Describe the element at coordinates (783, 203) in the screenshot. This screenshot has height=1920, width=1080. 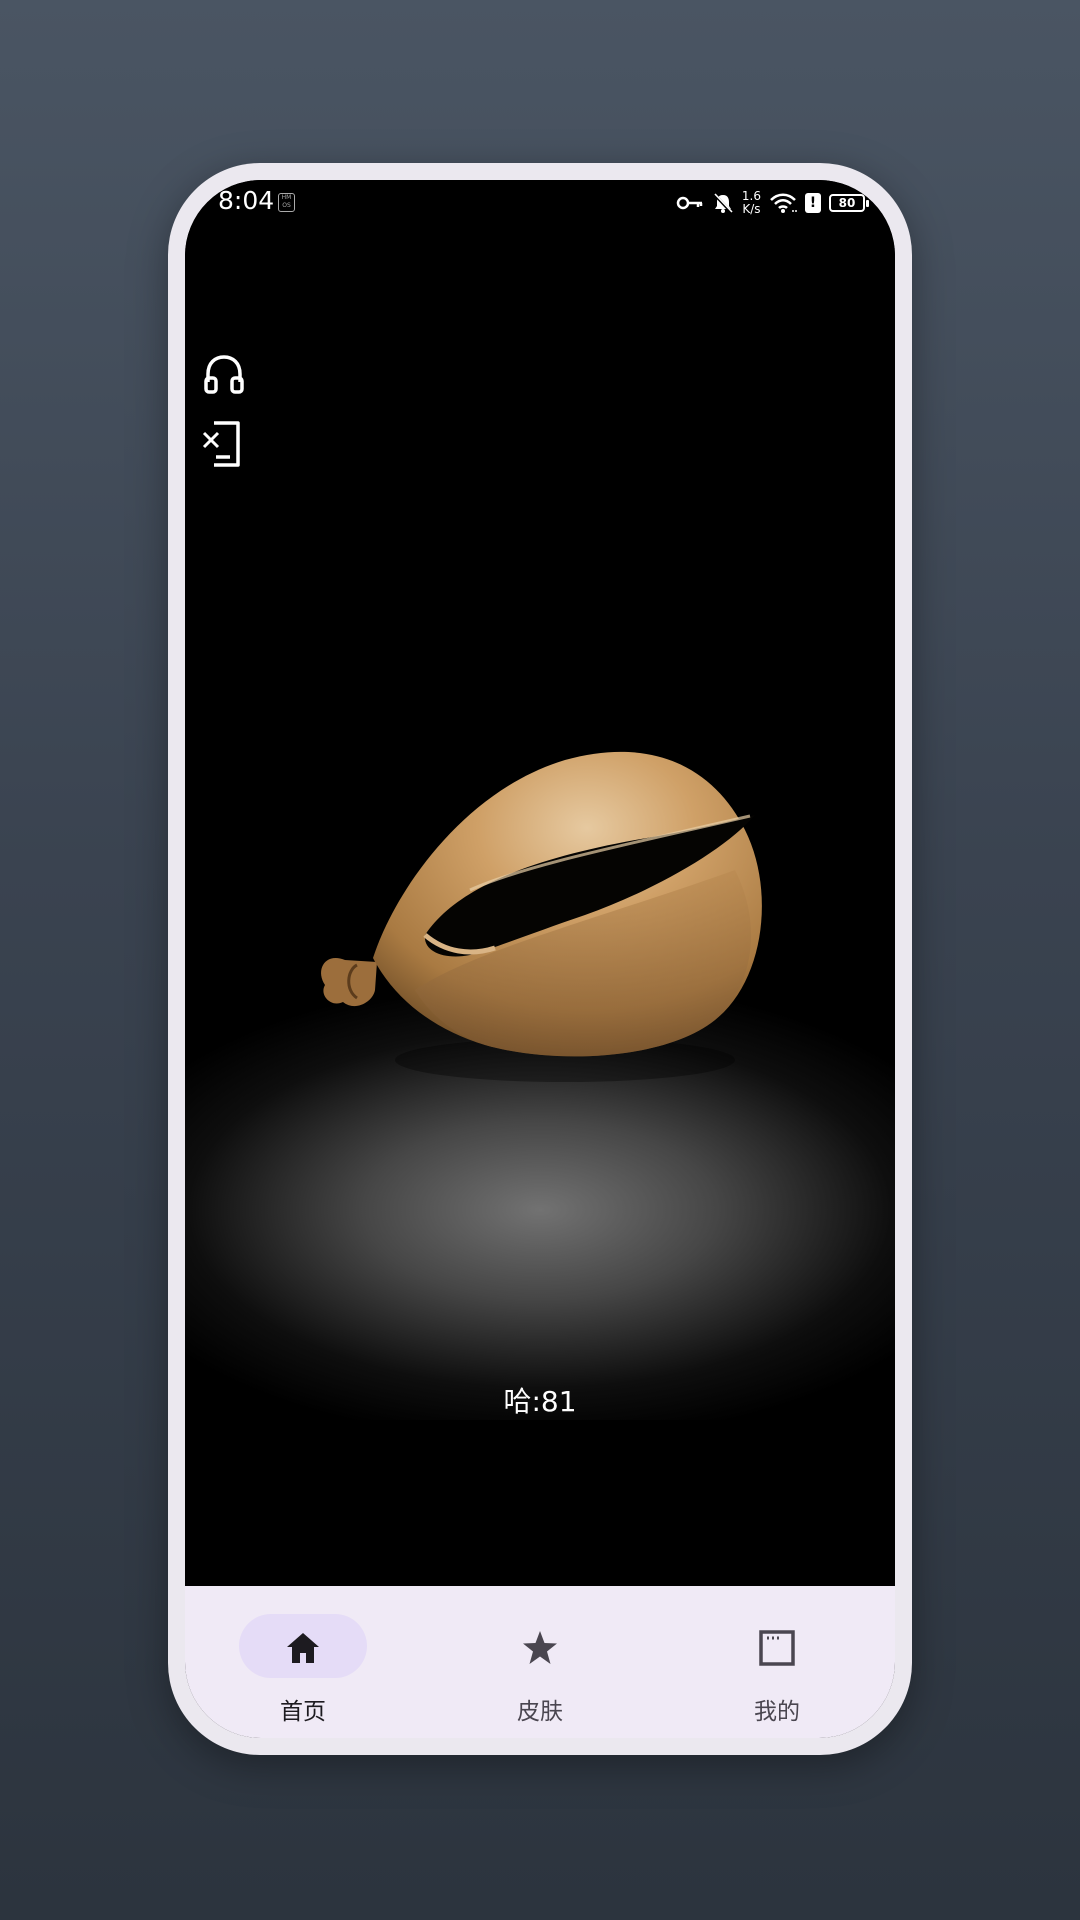
I see `wifi-icon` at that location.